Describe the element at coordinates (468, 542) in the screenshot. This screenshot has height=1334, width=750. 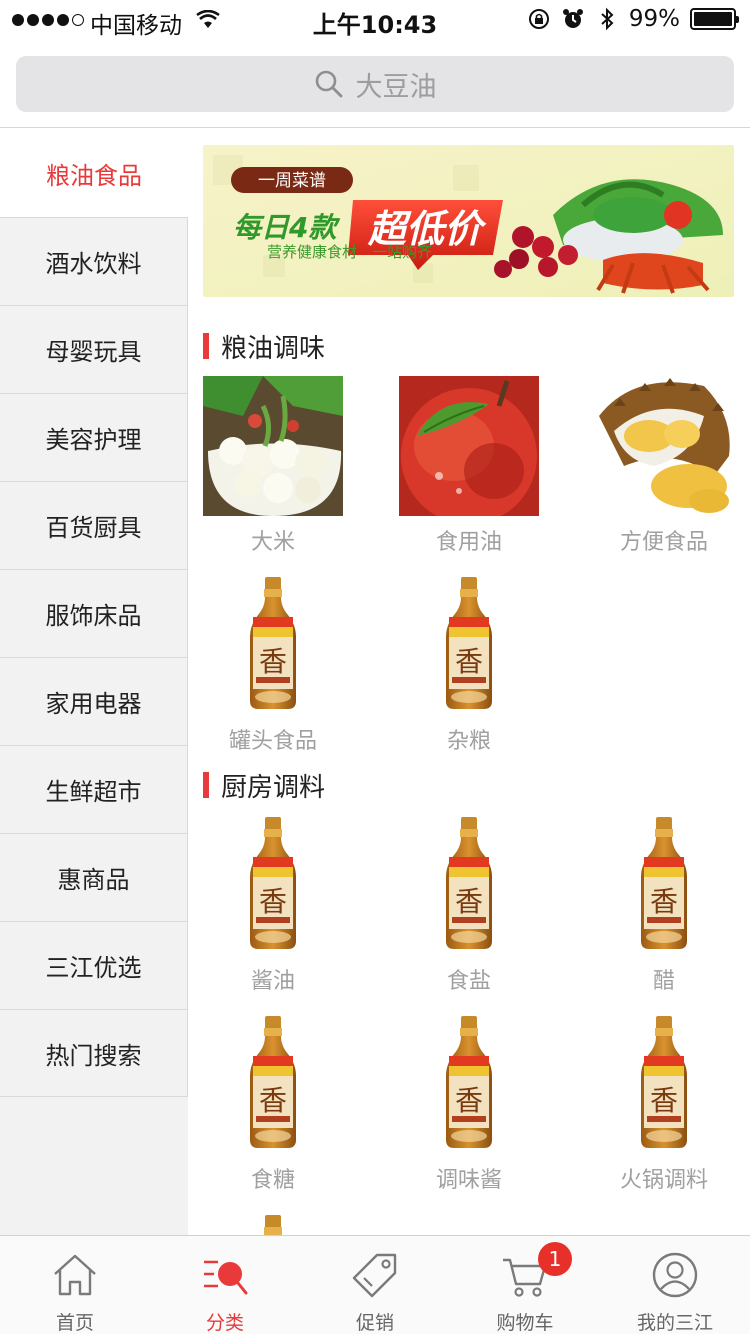
I see `product-category-label: 食用油` at that location.